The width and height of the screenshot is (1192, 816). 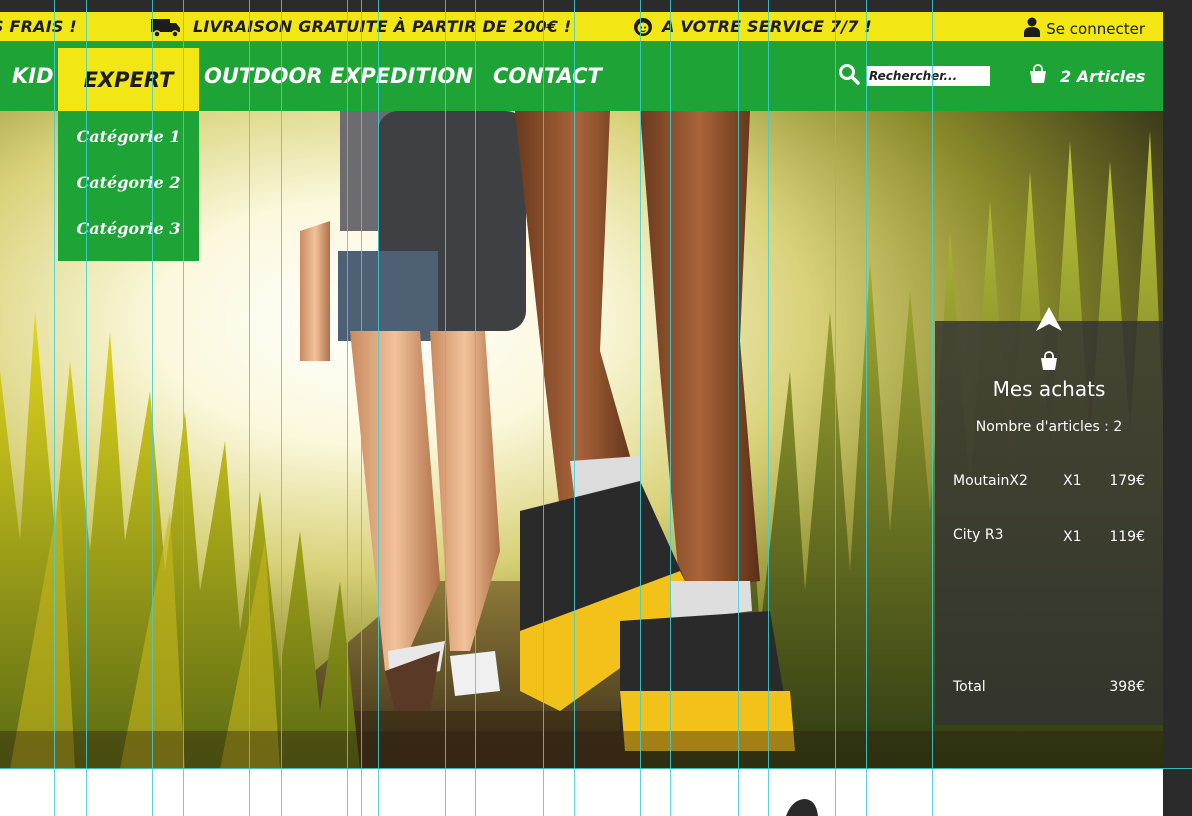 I want to click on nav-item-expert: EXPERT, so click(x=128, y=79).